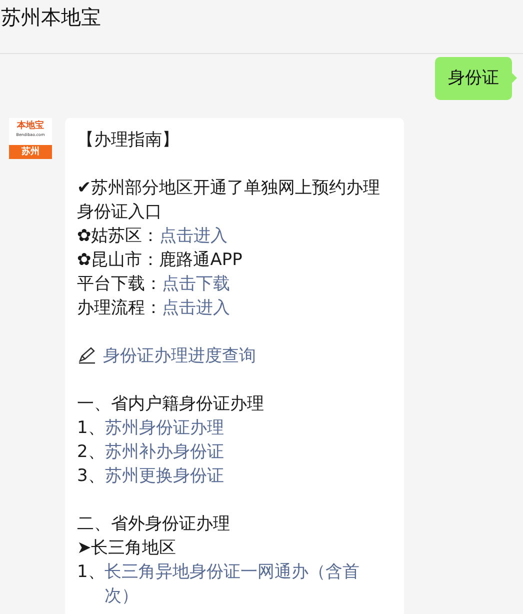 Image resolution: width=523 pixels, height=614 pixels. Describe the element at coordinates (126, 548) in the screenshot. I see `text-line: ➤长三角地区` at that location.